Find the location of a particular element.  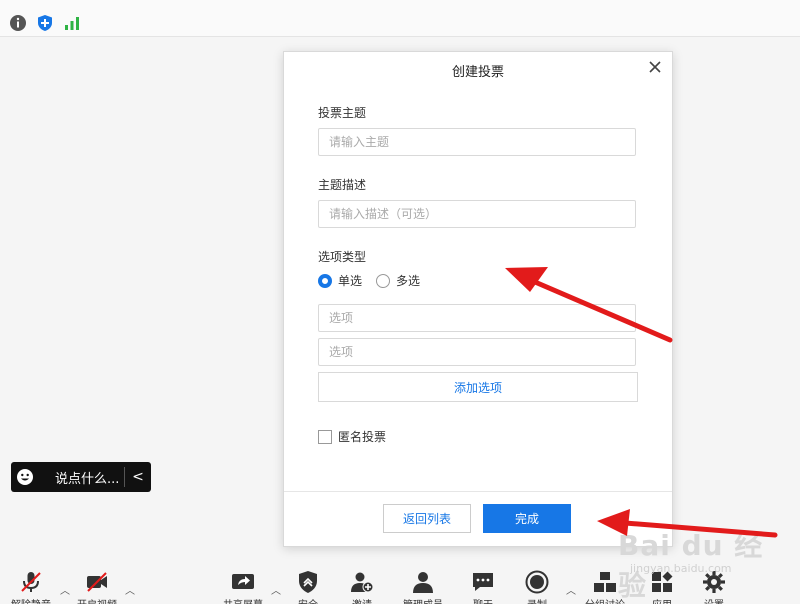

description-label: 主题描述 is located at coordinates (342, 185).